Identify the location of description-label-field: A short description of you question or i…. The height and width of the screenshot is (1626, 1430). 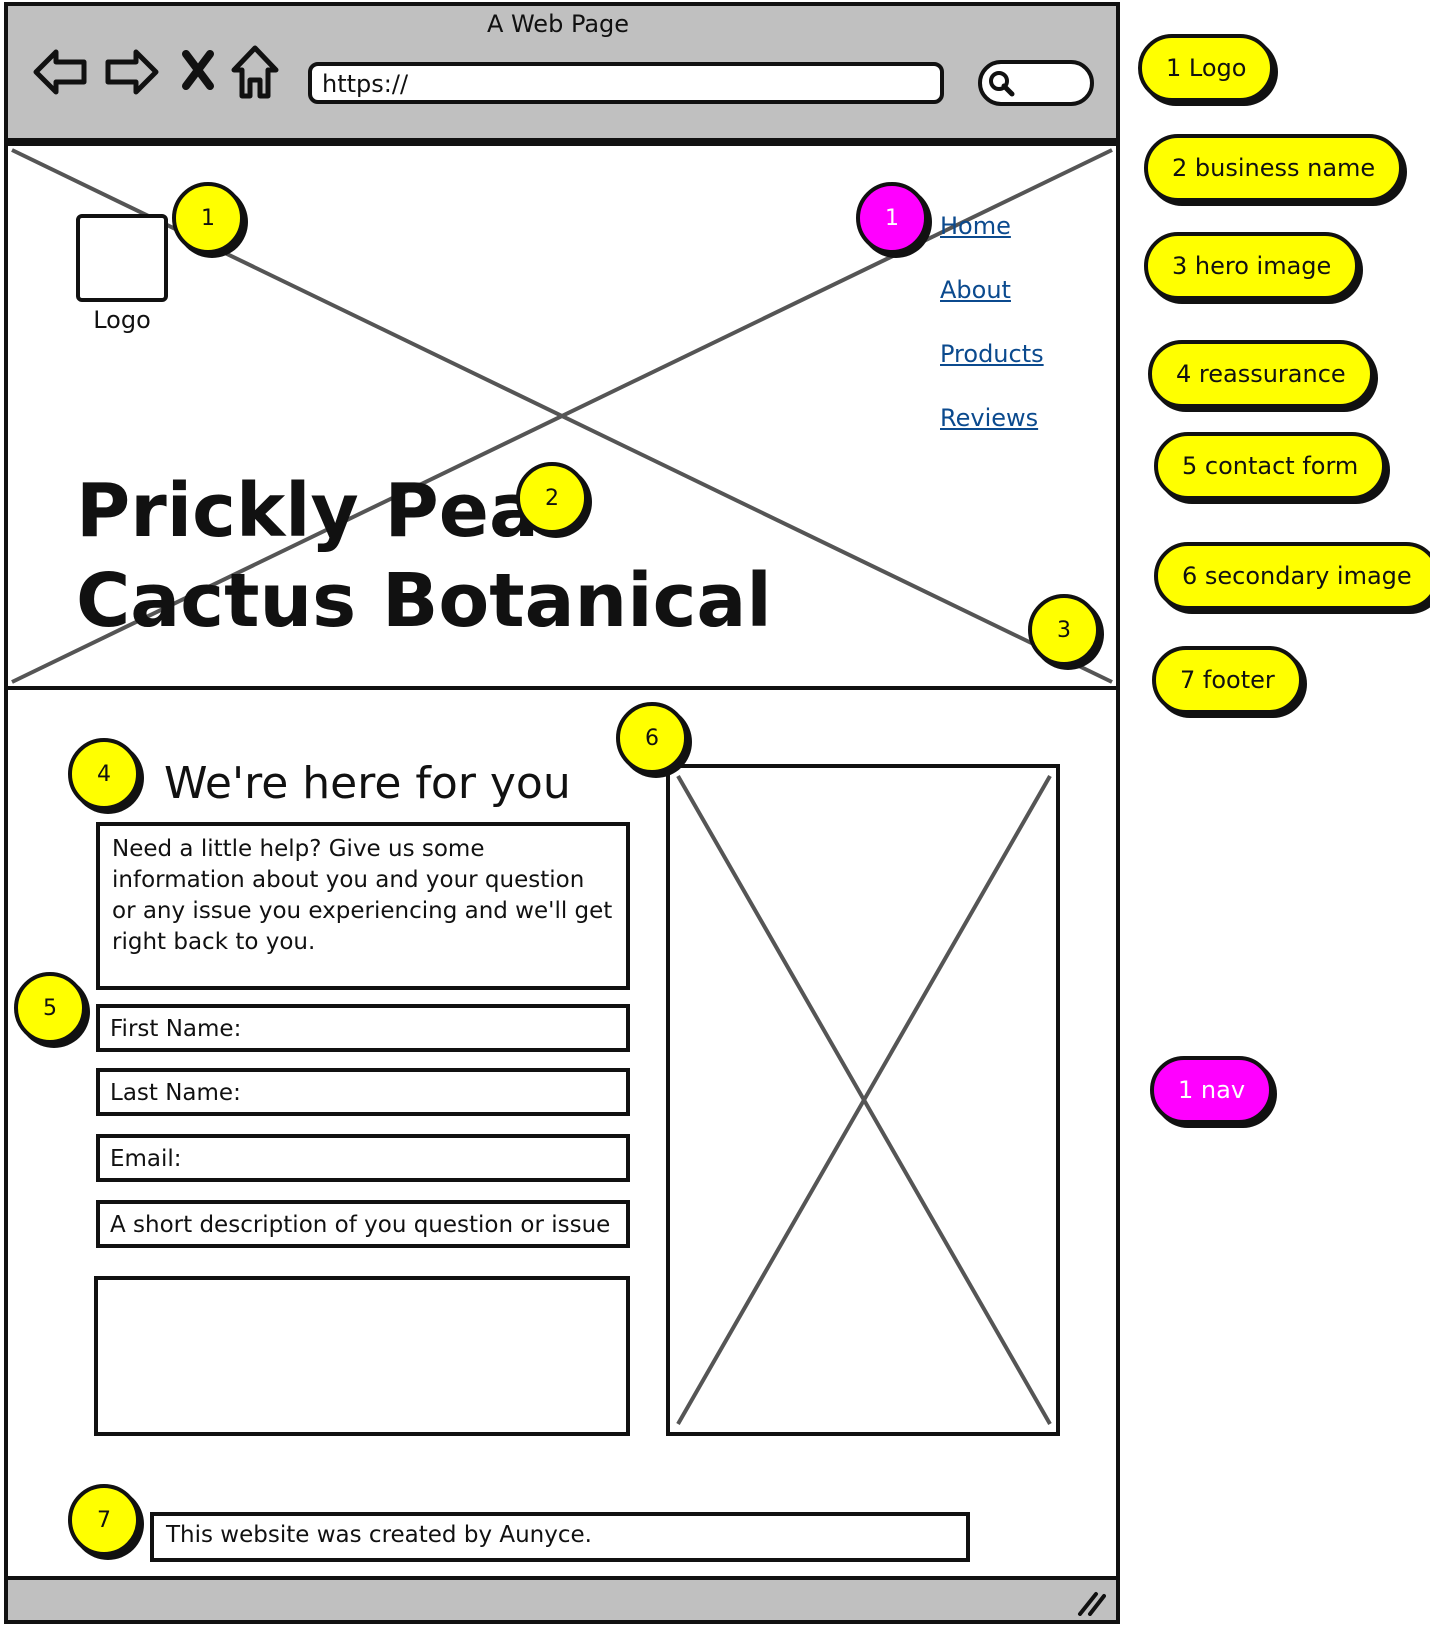
(363, 1224).